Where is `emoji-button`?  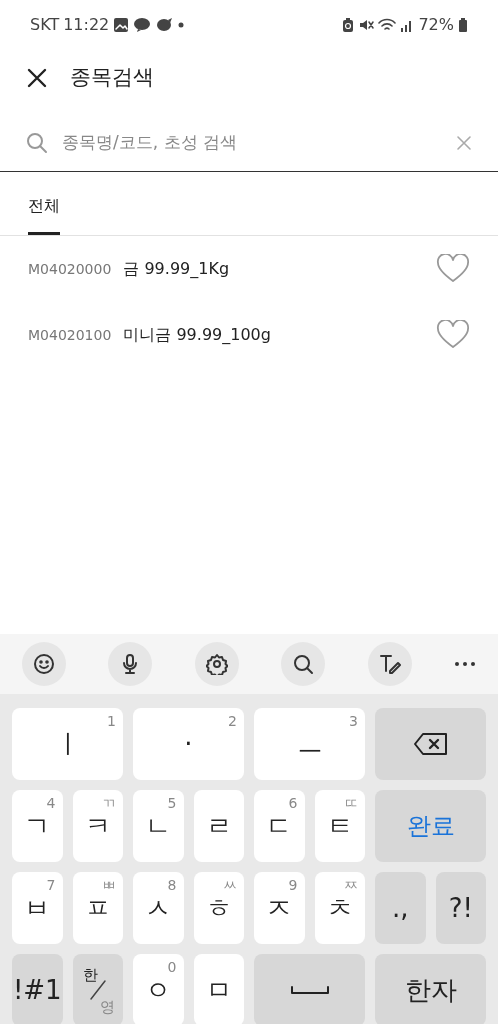
emoji-button is located at coordinates (44, 664).